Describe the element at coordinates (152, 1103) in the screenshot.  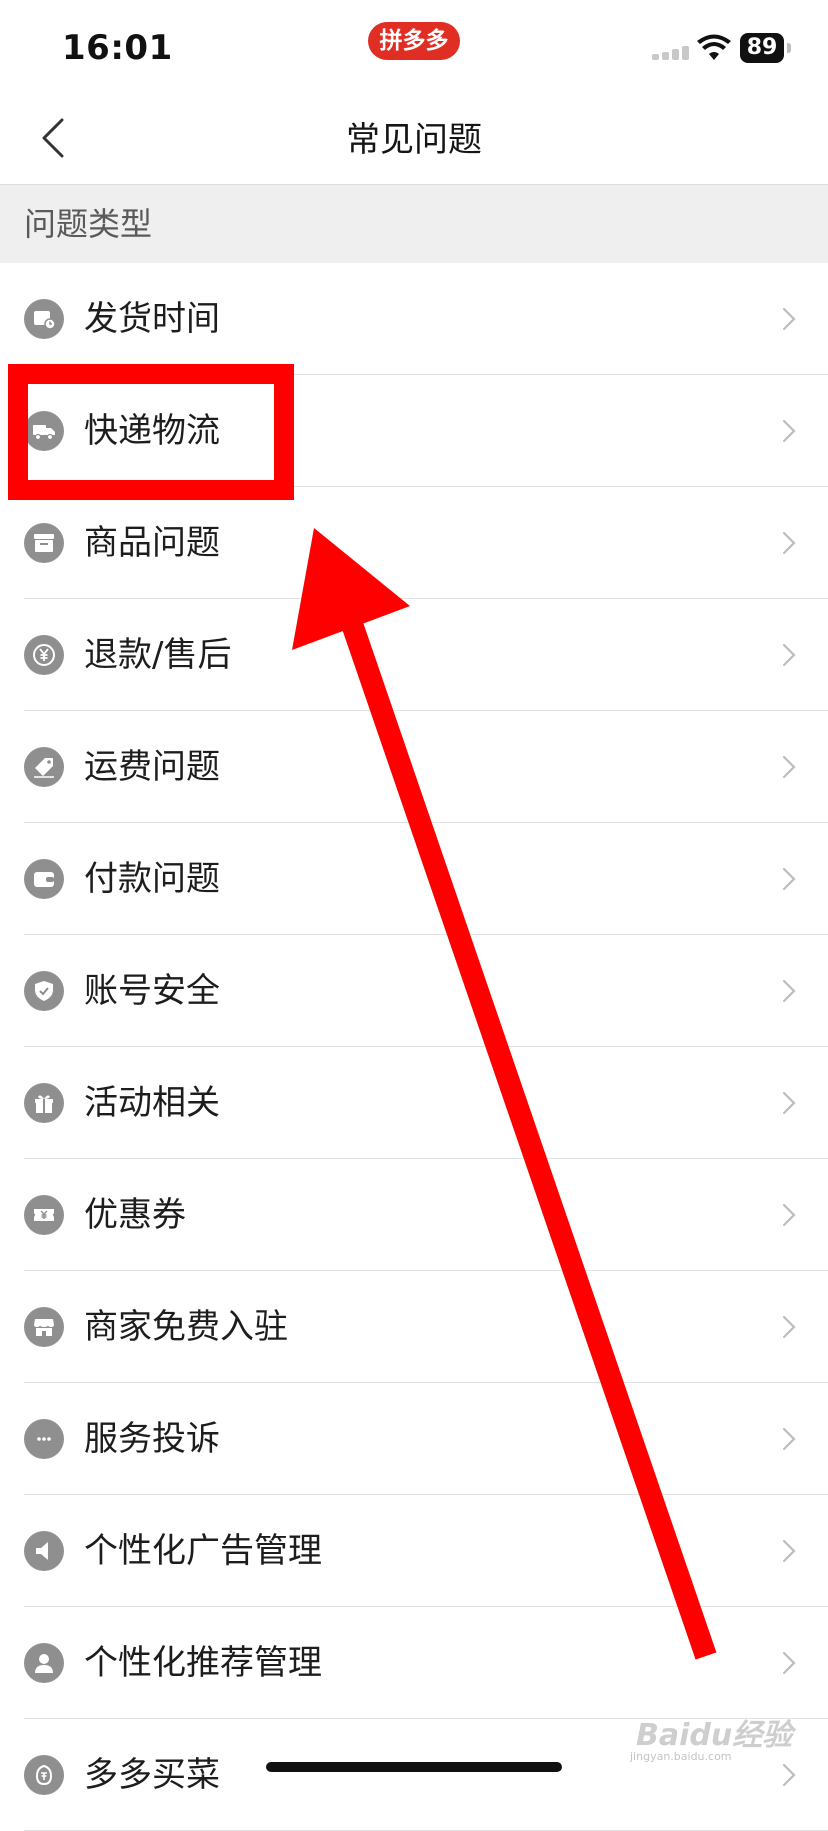
I see `faq-item-label: 活动相关` at that location.